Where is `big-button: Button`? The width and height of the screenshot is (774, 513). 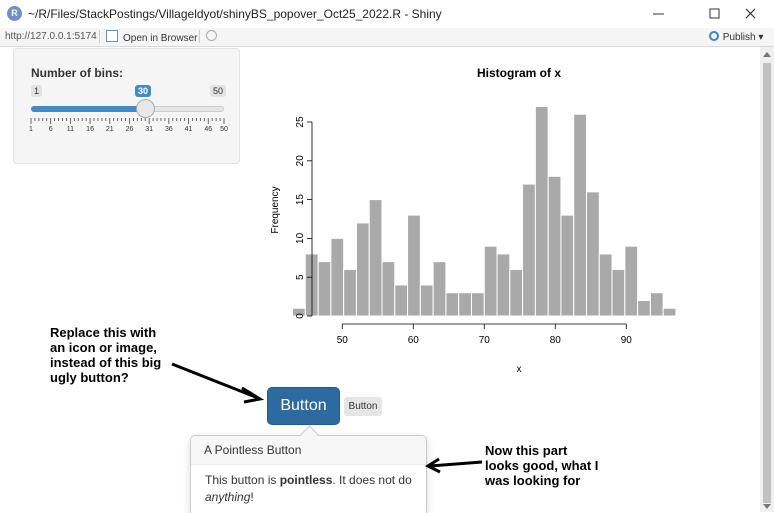 big-button: Button is located at coordinates (303, 406).